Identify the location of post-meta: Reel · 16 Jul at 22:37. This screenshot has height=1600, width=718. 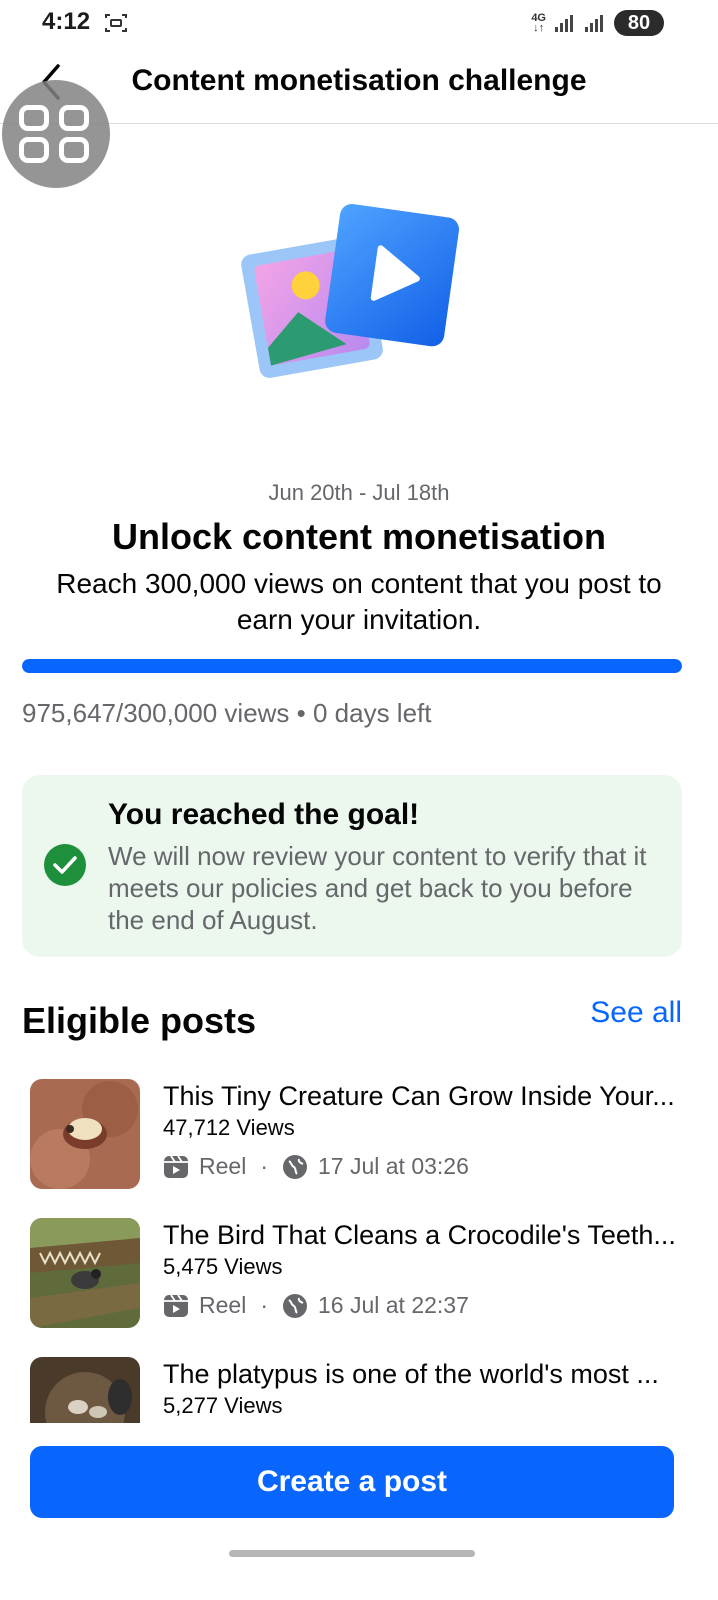
(316, 1305).